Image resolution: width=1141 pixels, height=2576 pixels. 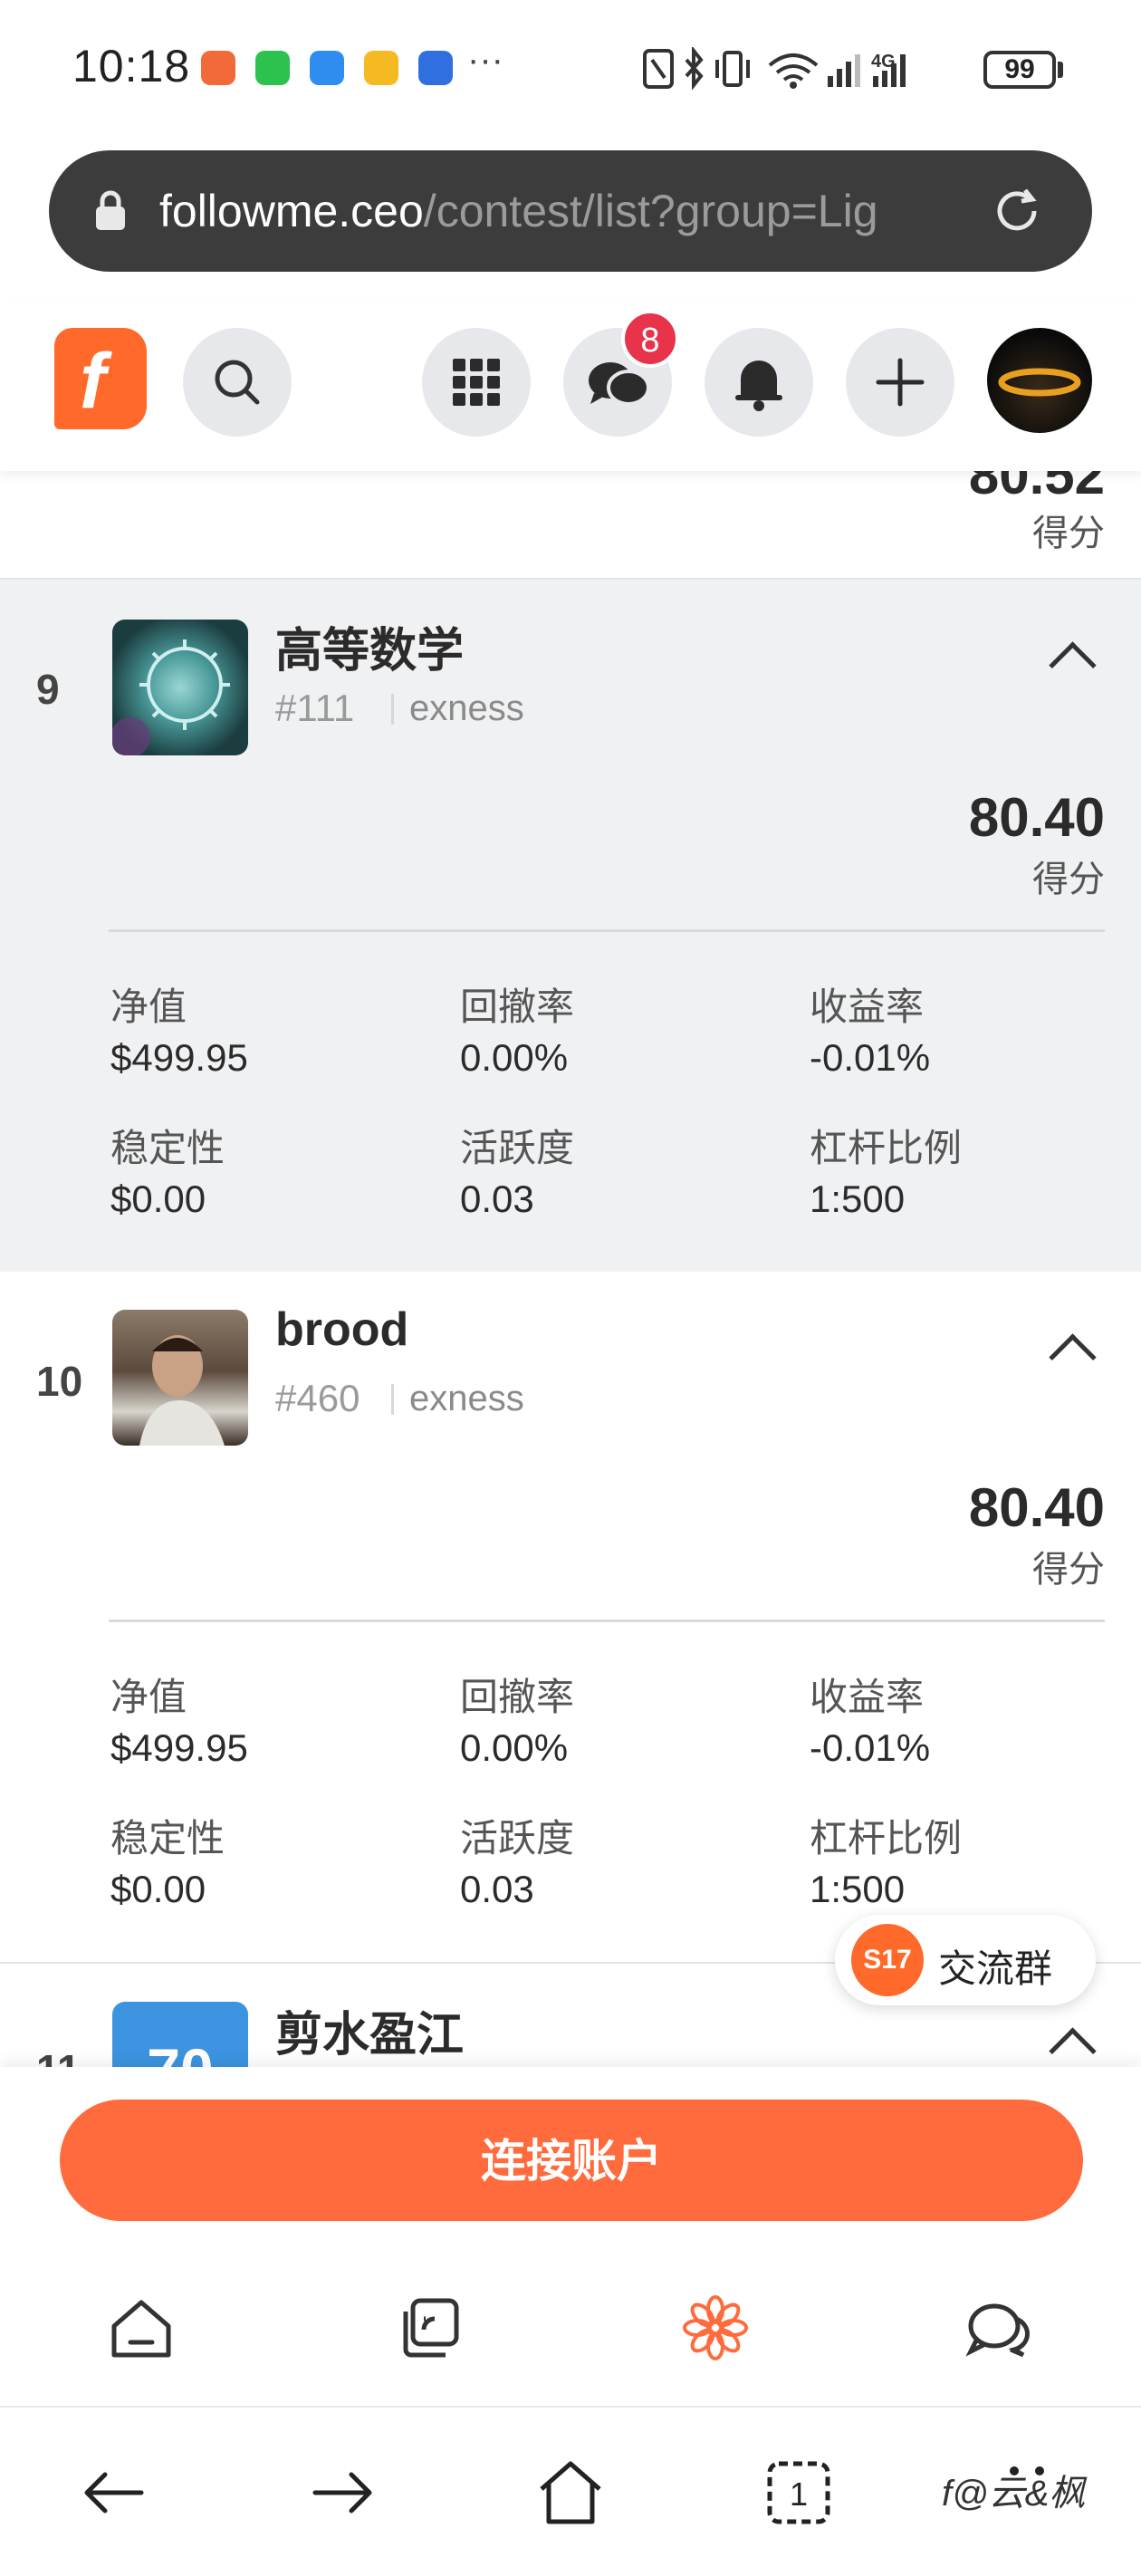 What do you see at coordinates (844, 70) in the screenshot?
I see `signal-icon` at bounding box center [844, 70].